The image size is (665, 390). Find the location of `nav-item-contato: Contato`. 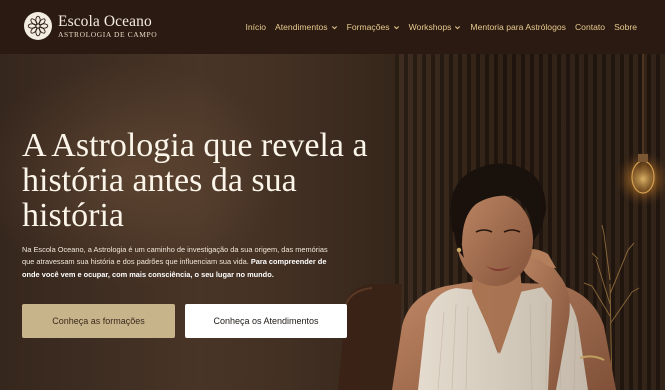

nav-item-contato: Contato is located at coordinates (590, 27).